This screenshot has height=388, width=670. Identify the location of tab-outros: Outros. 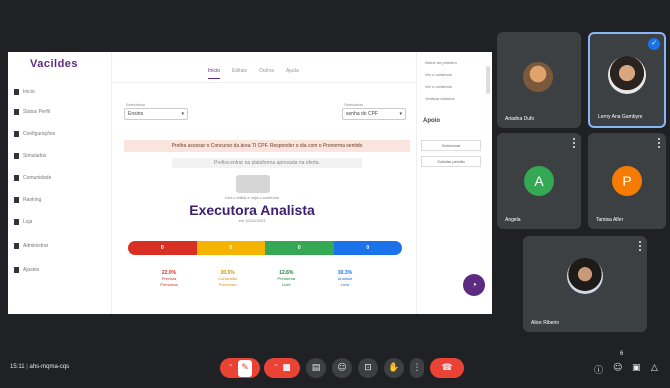
(266, 71).